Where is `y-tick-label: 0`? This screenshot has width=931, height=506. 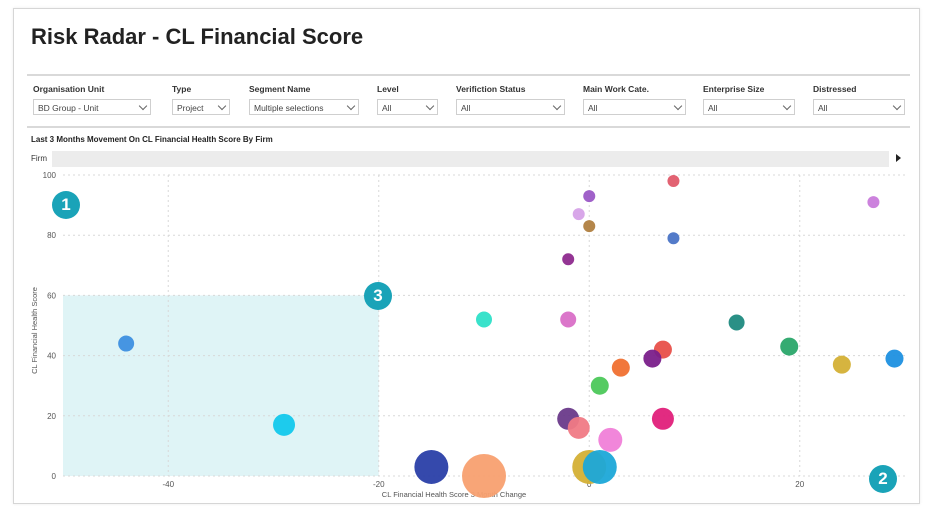 y-tick-label: 0 is located at coordinates (54, 476).